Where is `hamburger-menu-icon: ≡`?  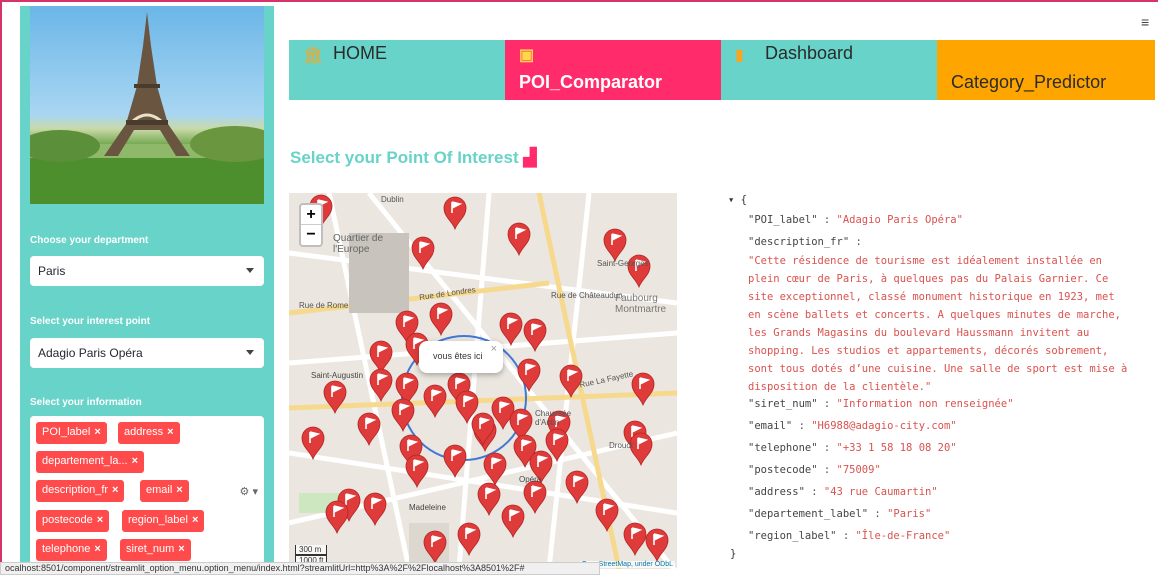
hamburger-menu-icon: ≡ is located at coordinates (1145, 22).